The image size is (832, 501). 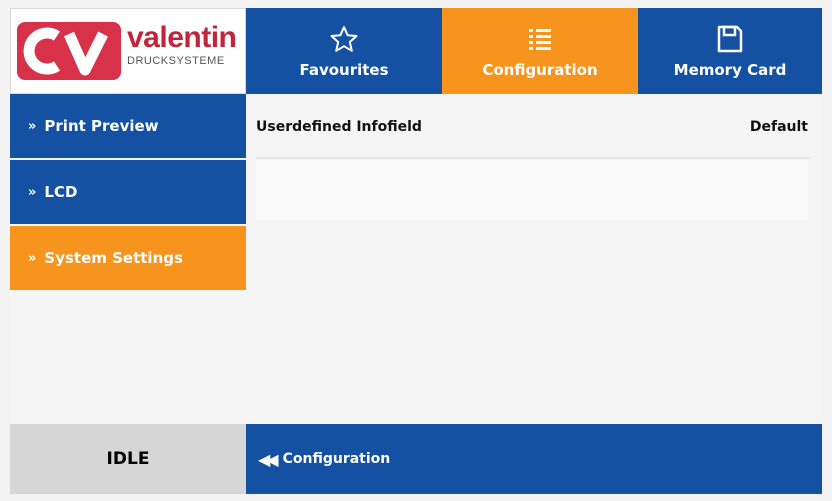 What do you see at coordinates (730, 39) in the screenshot?
I see `floppy-disk-icon` at bounding box center [730, 39].